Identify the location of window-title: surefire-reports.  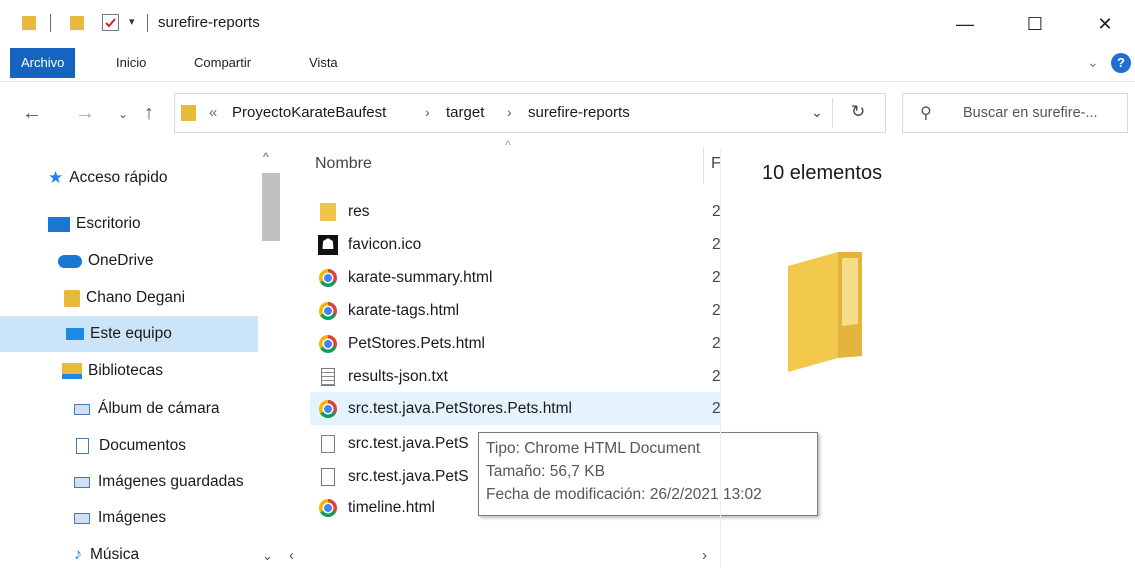
(209, 22).